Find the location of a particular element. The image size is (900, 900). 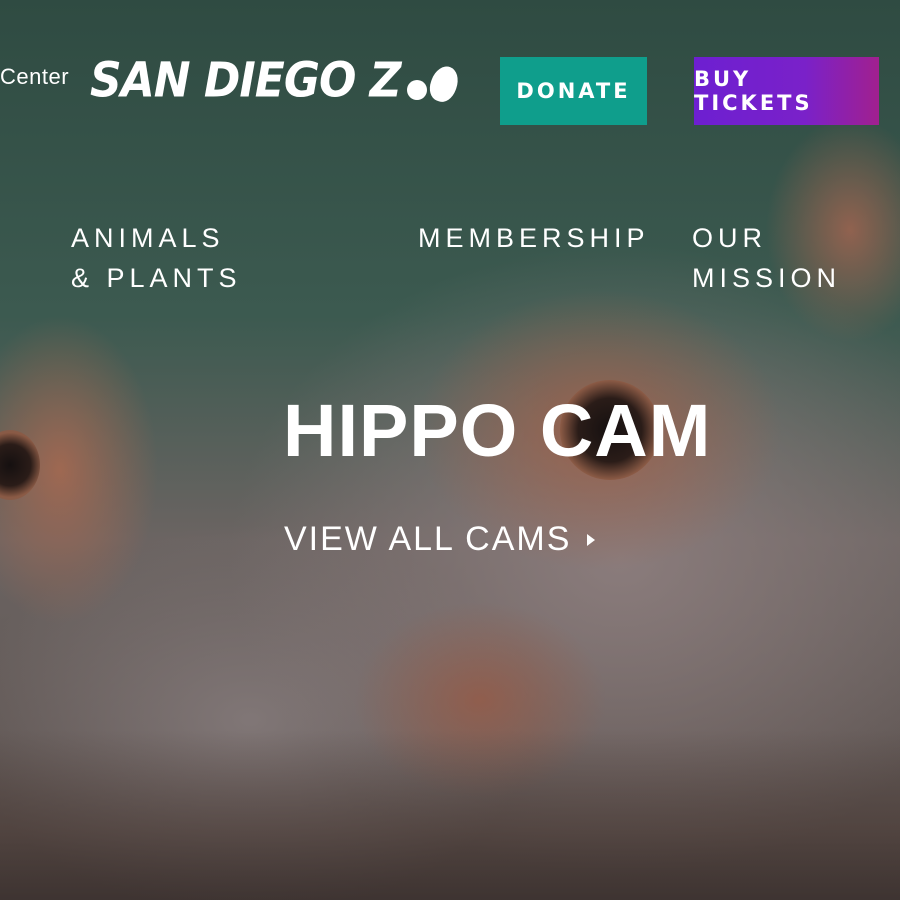

logo-dot-small is located at coordinates (416, 90).